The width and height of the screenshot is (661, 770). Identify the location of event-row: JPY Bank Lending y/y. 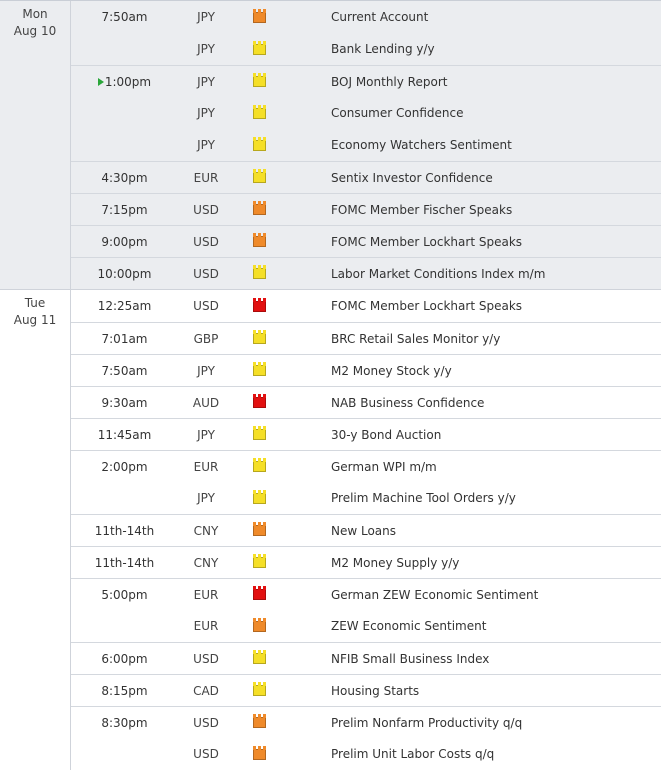
(366, 49).